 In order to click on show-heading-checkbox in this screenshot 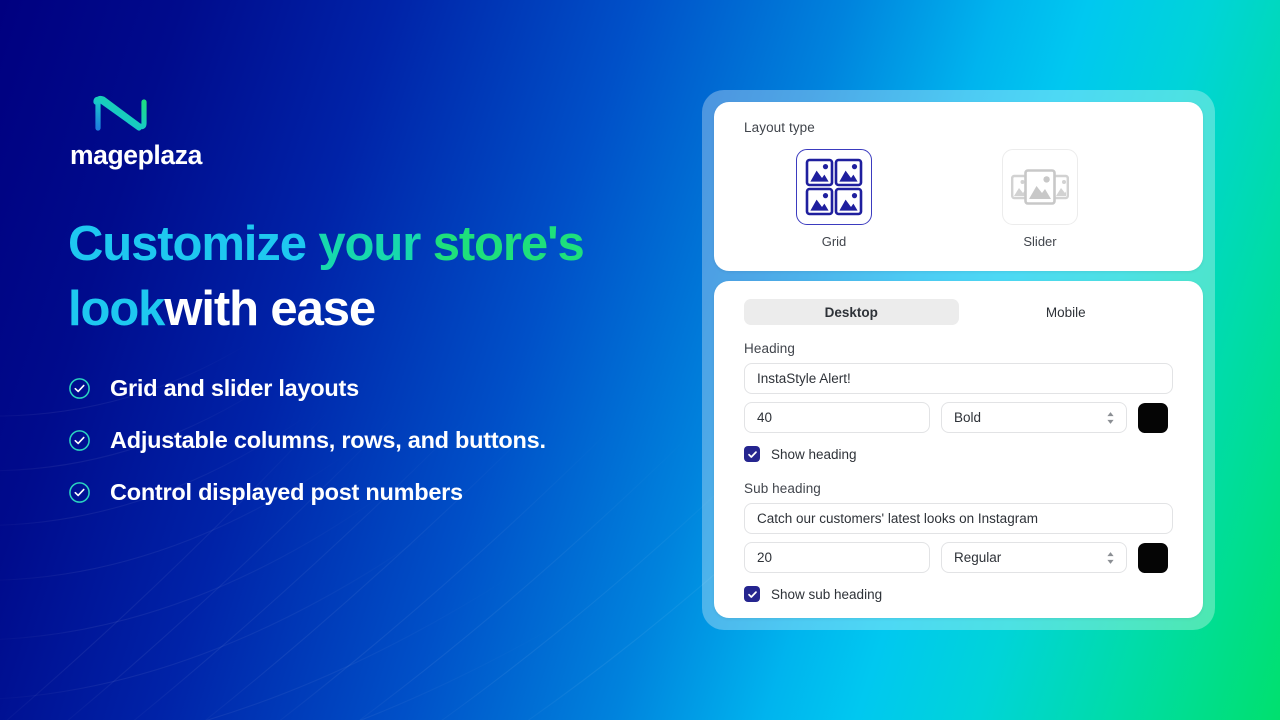, I will do `click(752, 454)`.